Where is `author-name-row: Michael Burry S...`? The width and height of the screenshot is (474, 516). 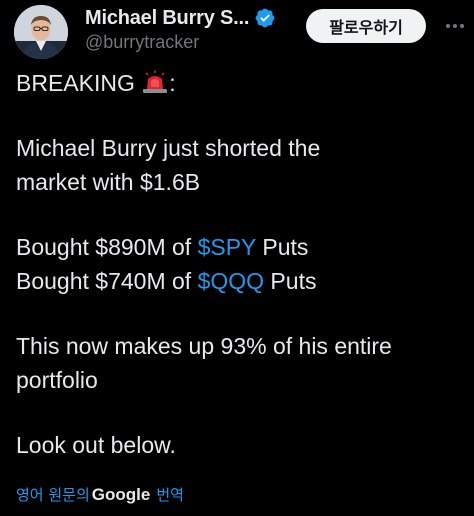
author-name-row: Michael Burry S... is located at coordinates (180, 18).